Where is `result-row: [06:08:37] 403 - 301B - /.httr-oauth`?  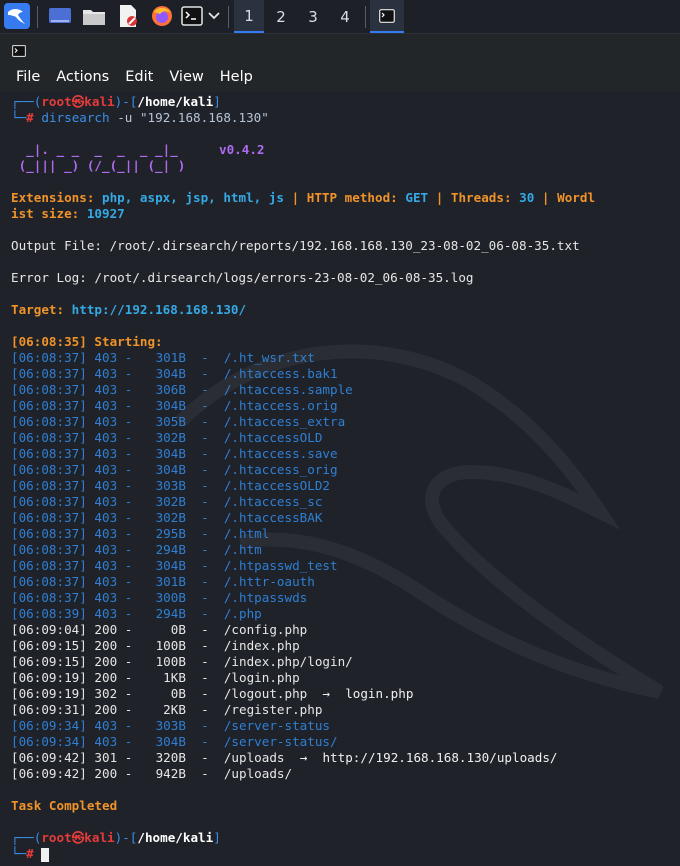
result-row: [06:08:37] 403 - 301B - /.httr-oauth is located at coordinates (163, 581).